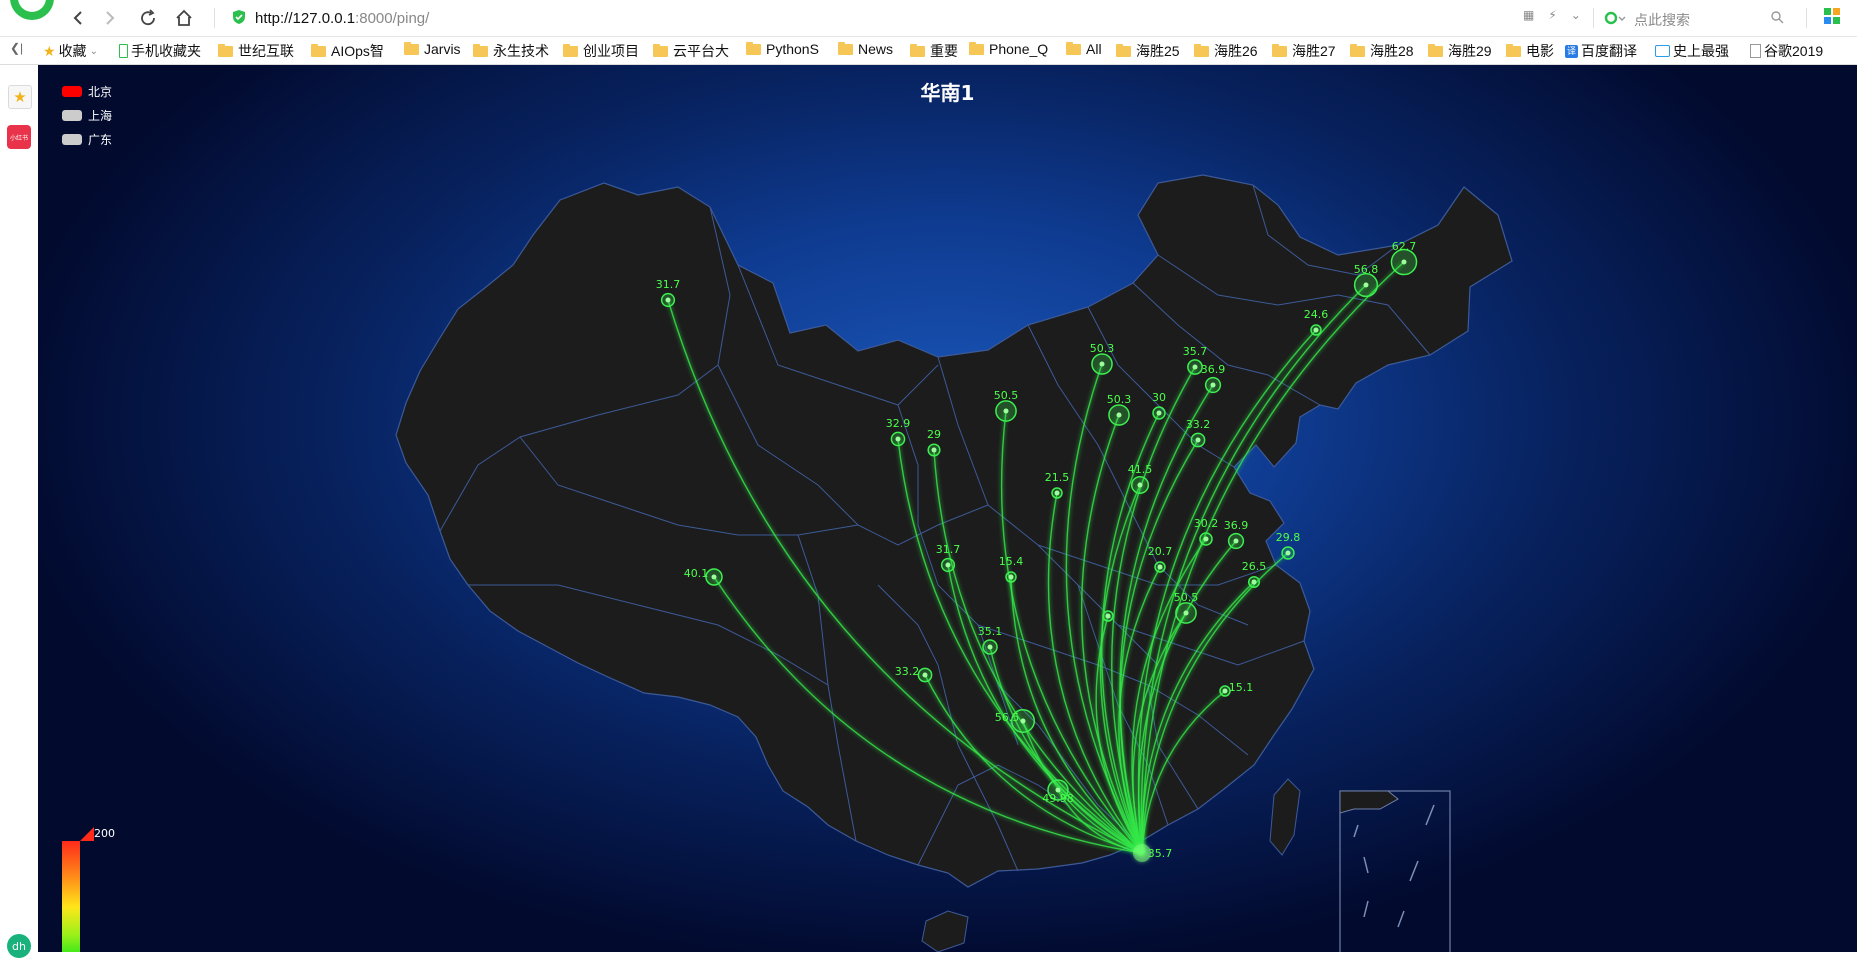 This screenshot has width=1857, height=958. Describe the element at coordinates (166, 51) in the screenshot. I see `bookmark-label: 手机收藏夹` at that location.